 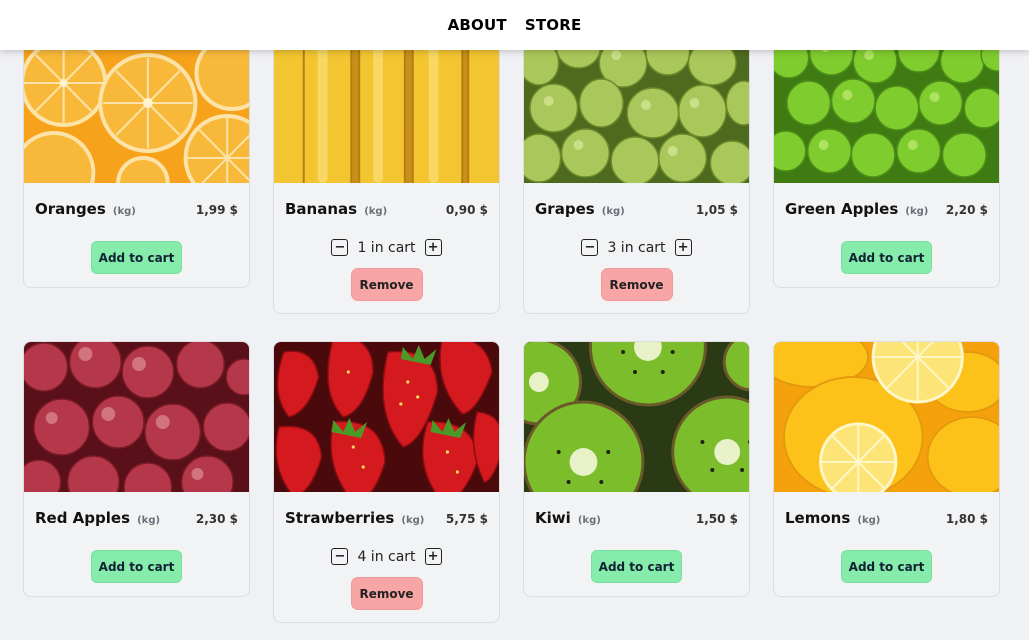 What do you see at coordinates (83, 518) in the screenshot?
I see `product-name: Red Apples` at bounding box center [83, 518].